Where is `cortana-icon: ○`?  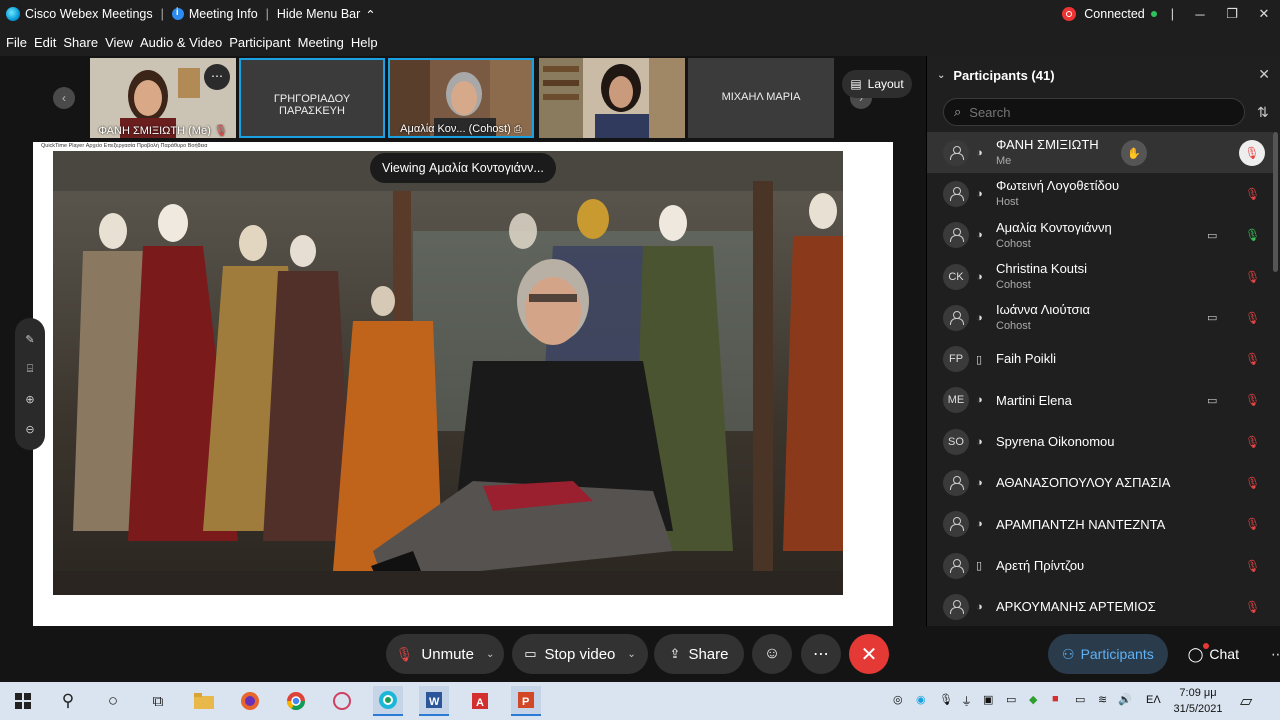
cortana-icon: ○ is located at coordinates (113, 701).